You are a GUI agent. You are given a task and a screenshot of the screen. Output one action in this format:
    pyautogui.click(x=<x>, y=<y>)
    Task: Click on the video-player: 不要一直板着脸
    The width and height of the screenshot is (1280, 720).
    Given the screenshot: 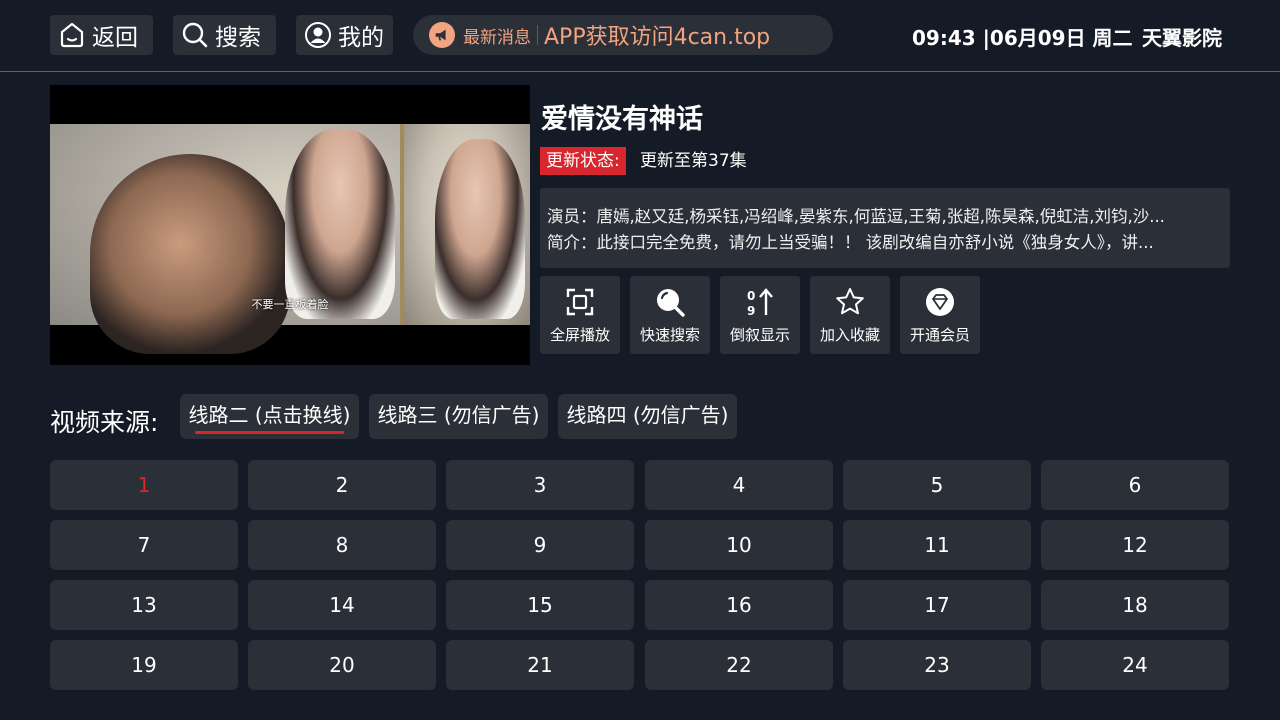 What is the action you would take?
    pyautogui.click(x=290, y=225)
    